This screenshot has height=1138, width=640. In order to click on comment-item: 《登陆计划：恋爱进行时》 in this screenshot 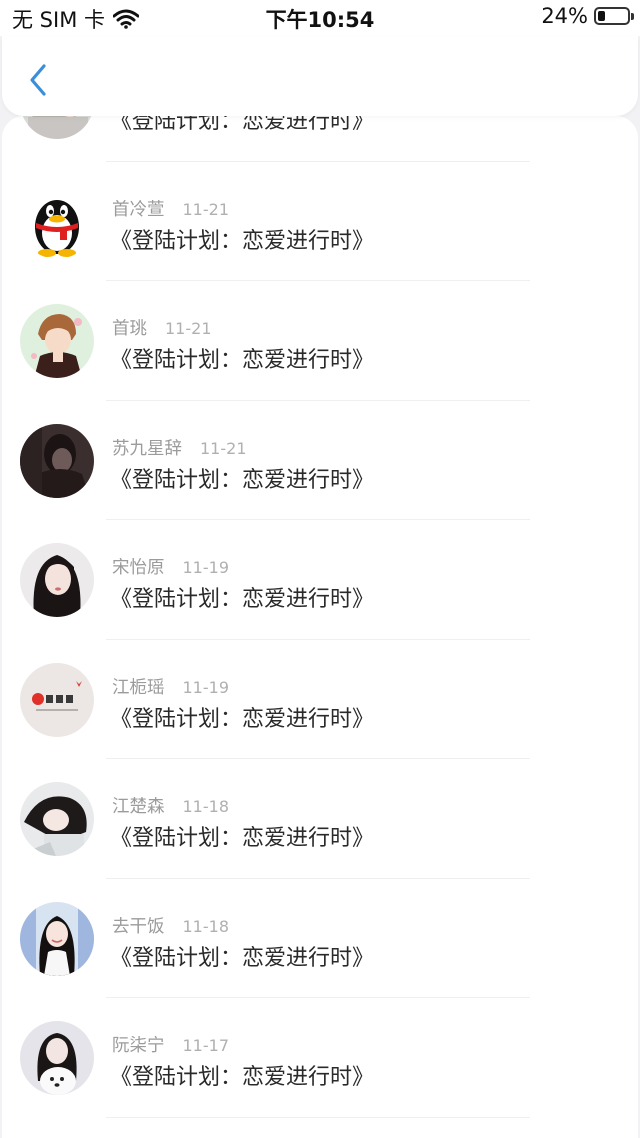, I will do `click(320, 139)`.